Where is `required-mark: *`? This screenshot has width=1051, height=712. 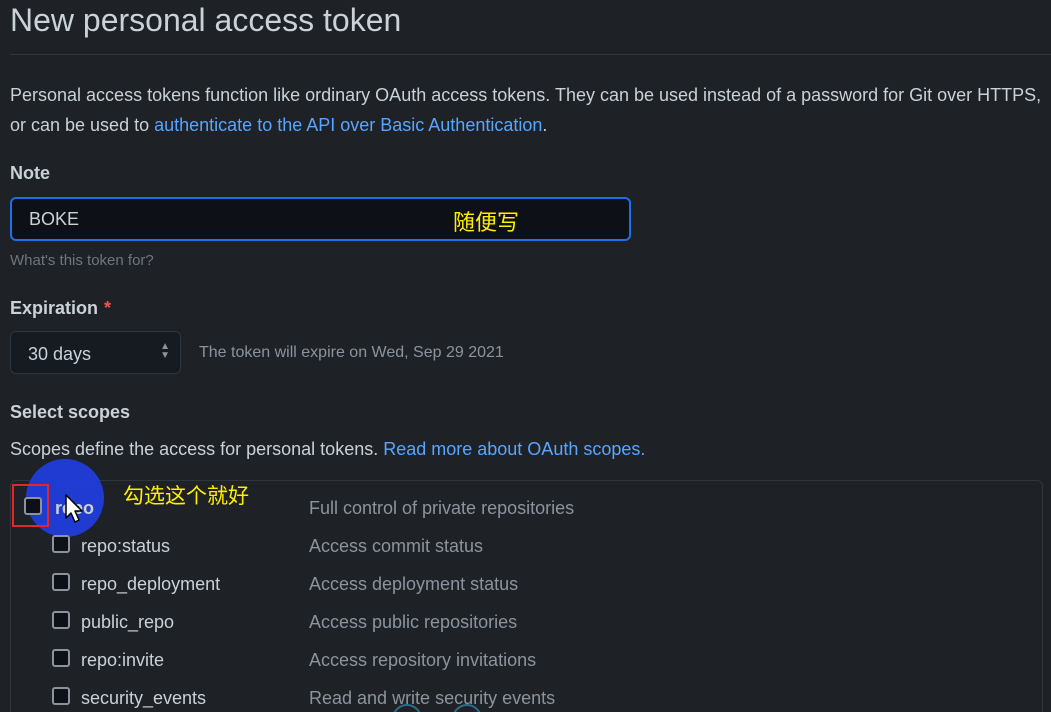 required-mark: * is located at coordinates (108, 308).